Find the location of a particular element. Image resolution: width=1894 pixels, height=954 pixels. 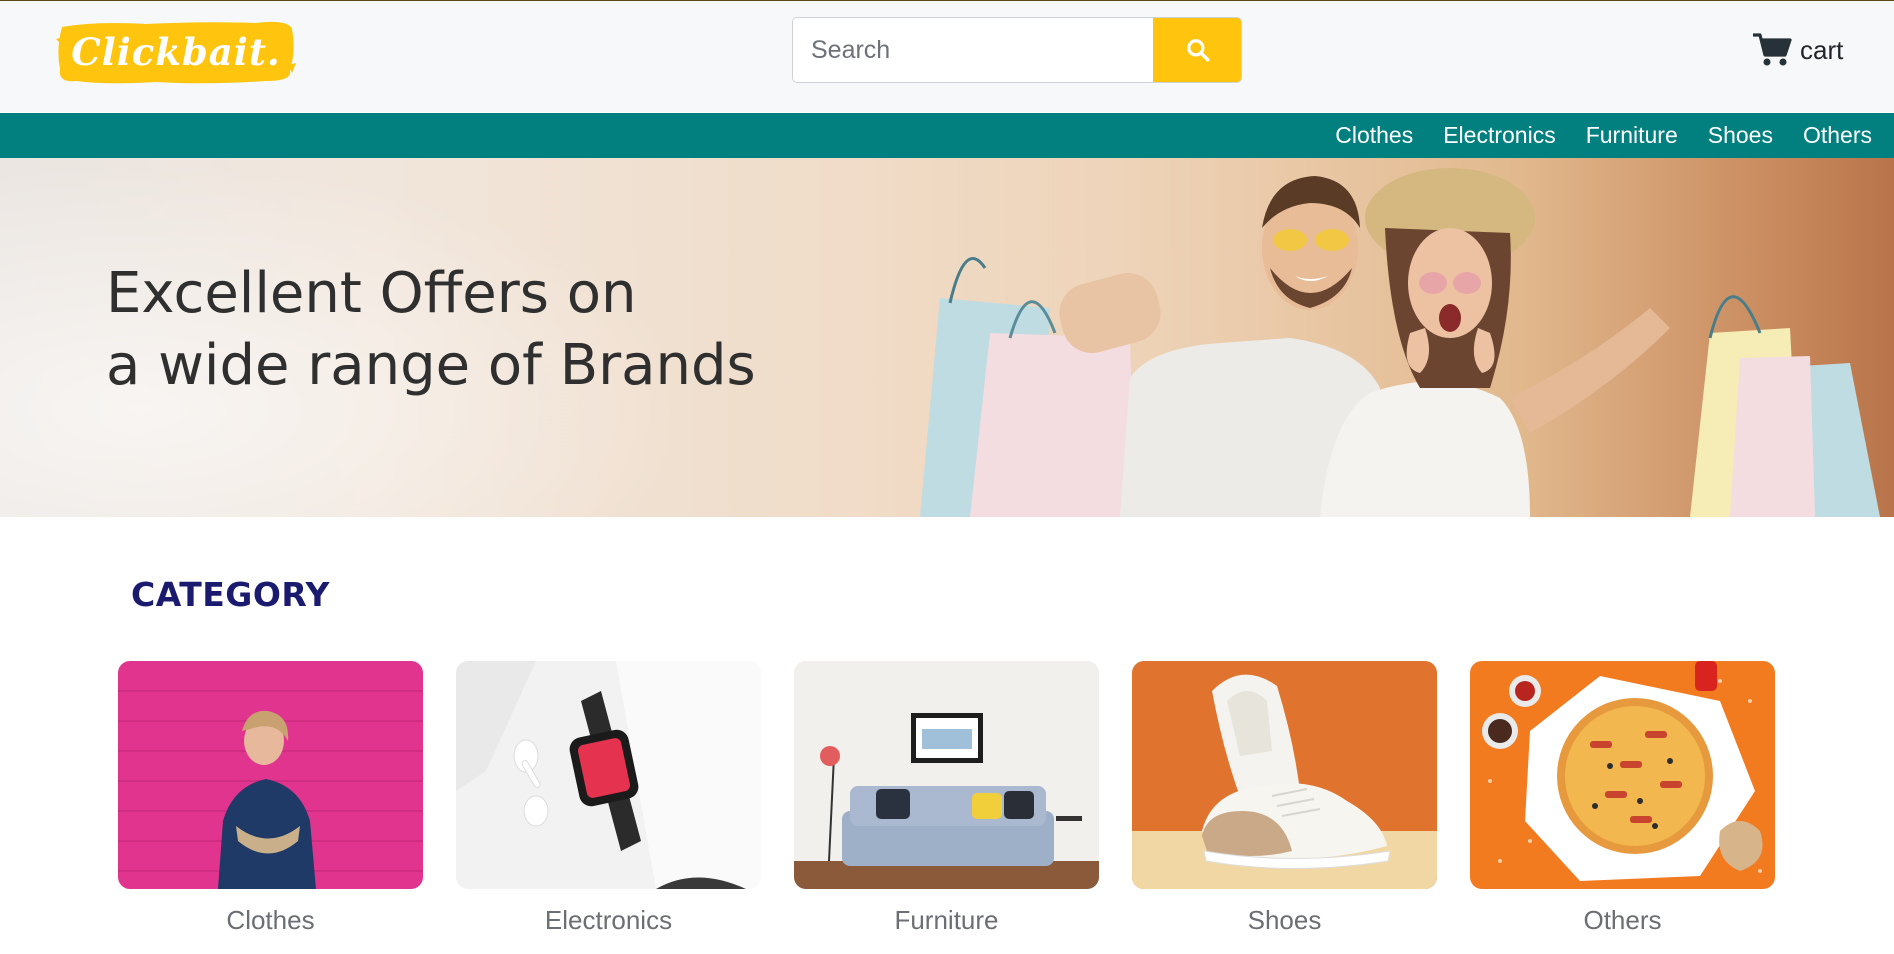

category-card-clothes: Clothes is located at coordinates (270, 807).